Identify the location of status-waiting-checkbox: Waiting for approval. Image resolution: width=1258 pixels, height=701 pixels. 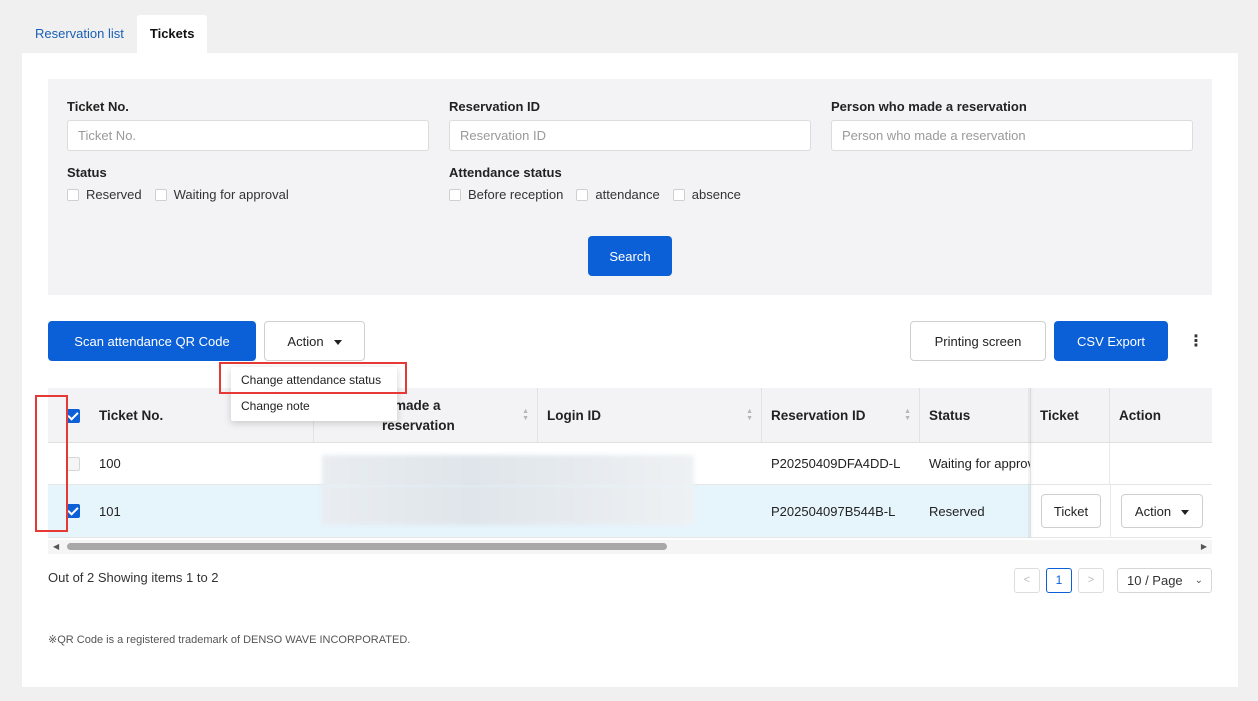
(221, 194).